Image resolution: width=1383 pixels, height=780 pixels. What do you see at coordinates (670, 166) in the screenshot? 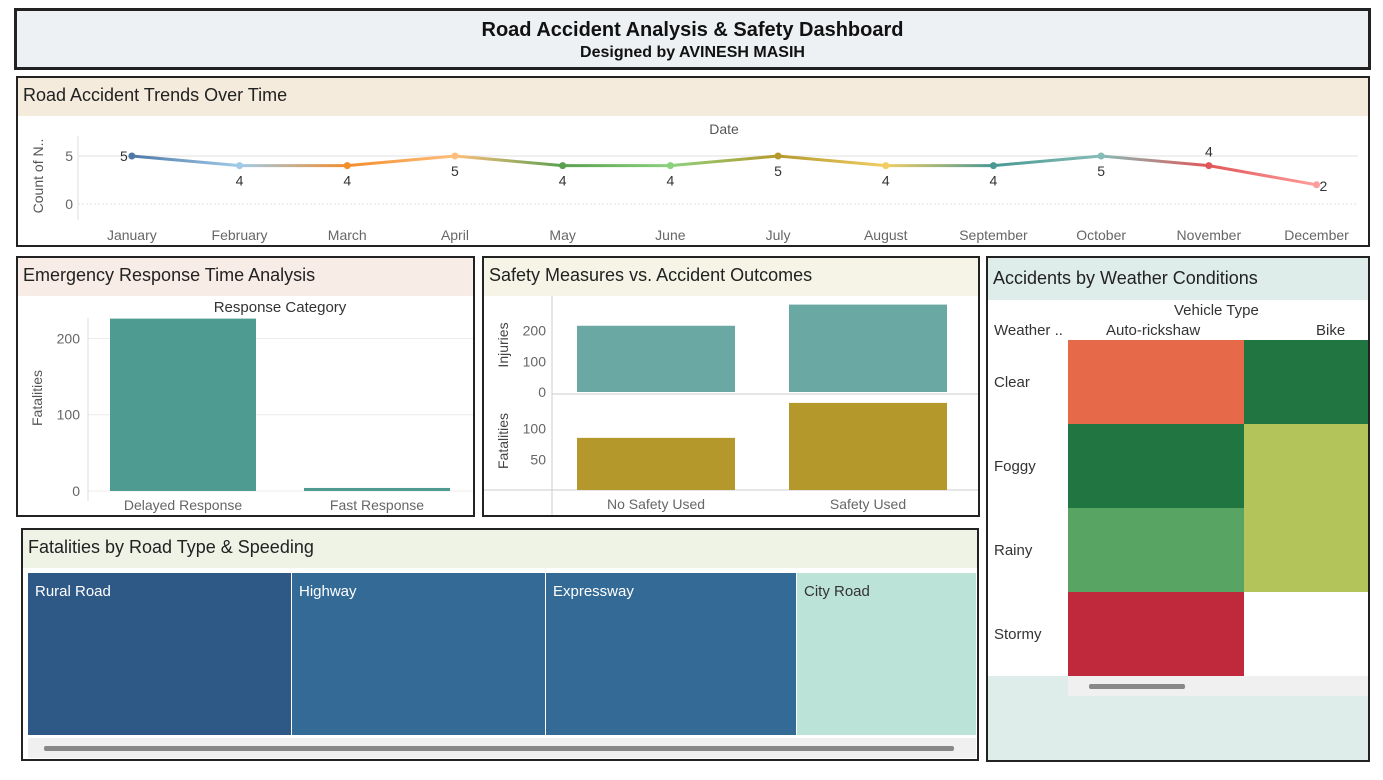
I see `trend-point-june` at bounding box center [670, 166].